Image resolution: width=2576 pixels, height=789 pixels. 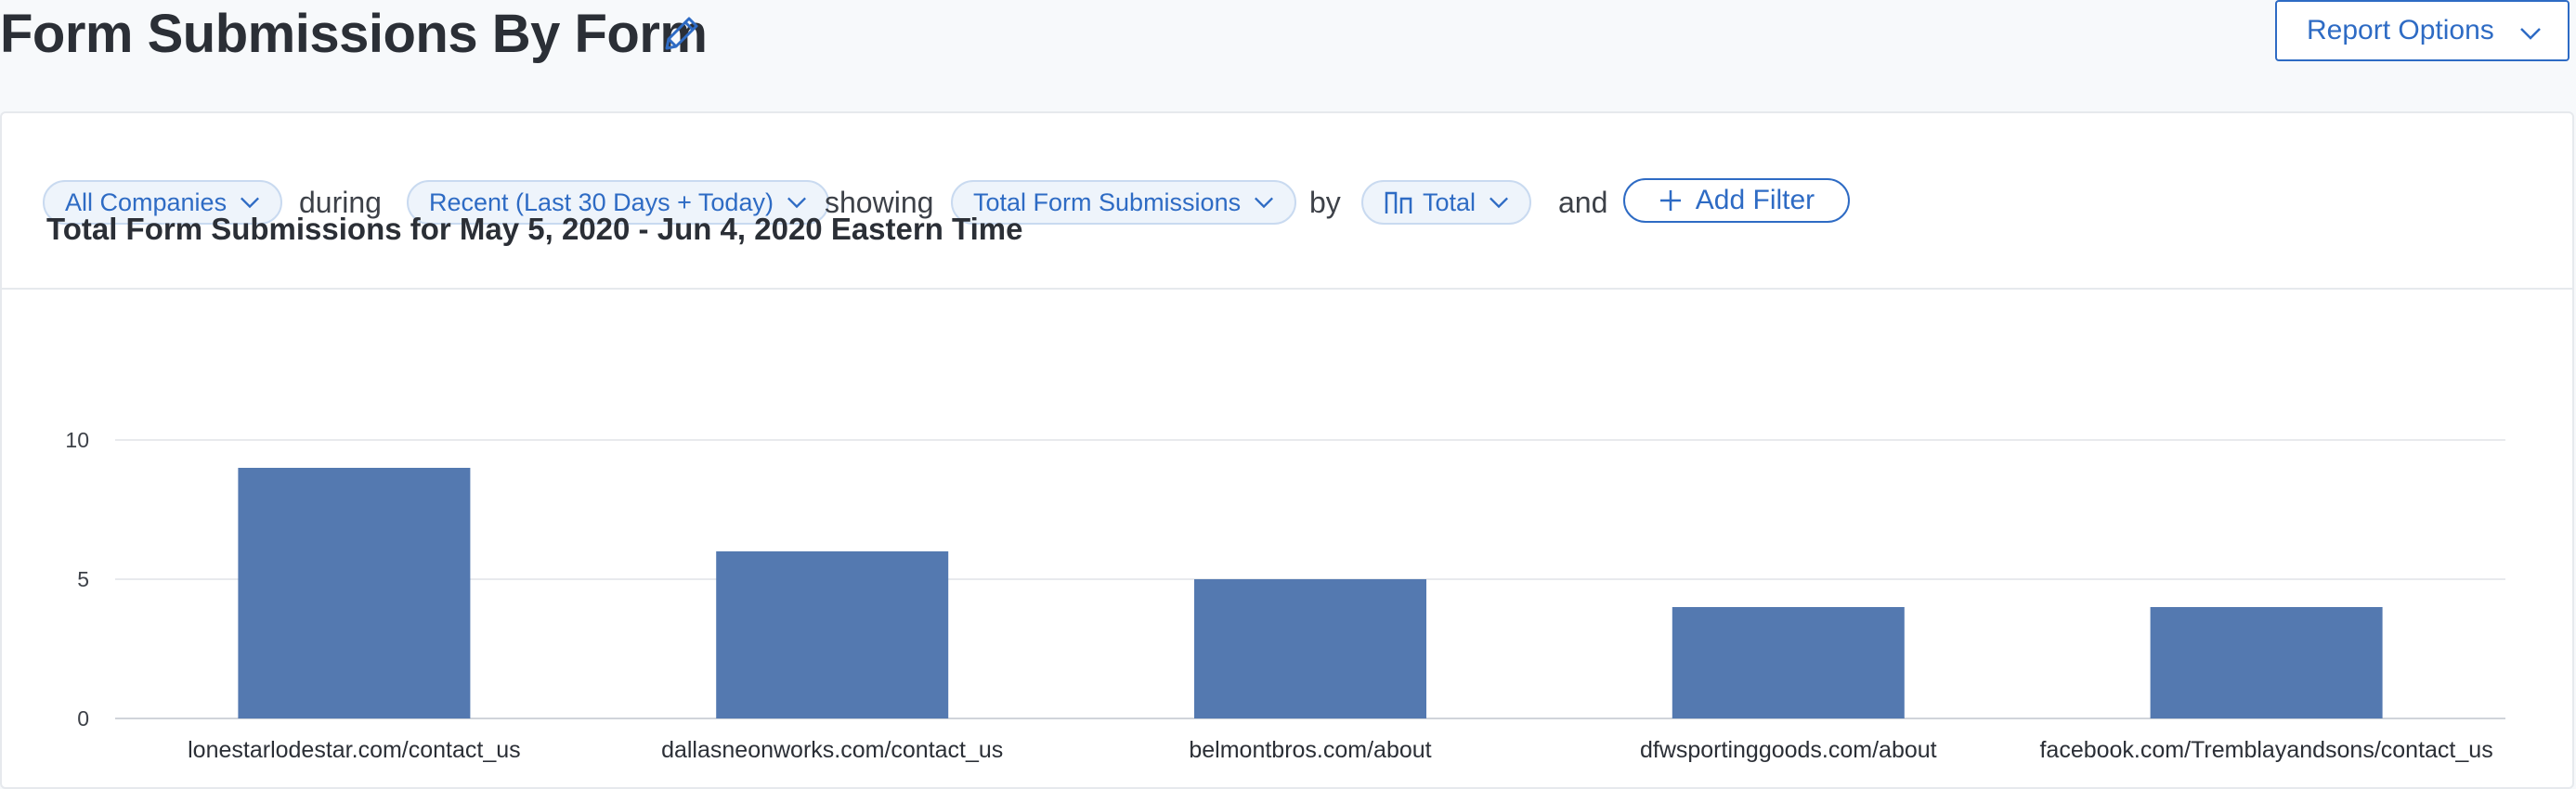 I want to click on x-category-label: belmontbros.com/about, so click(x=1310, y=750).